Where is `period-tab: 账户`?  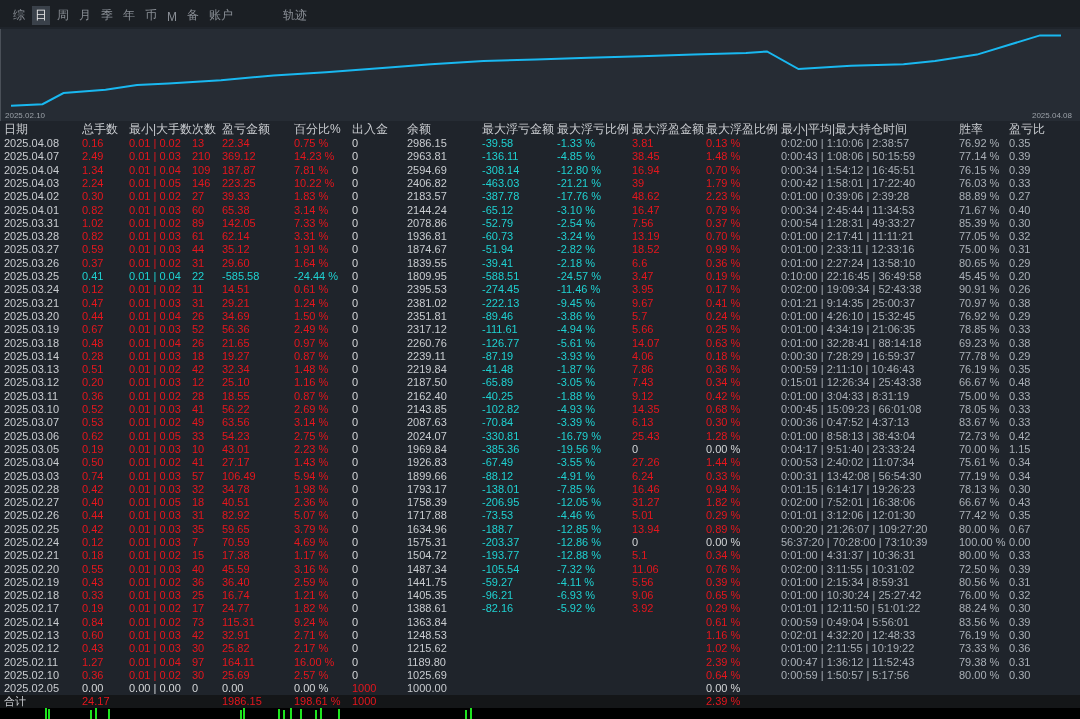 period-tab: 账户 is located at coordinates (221, 16).